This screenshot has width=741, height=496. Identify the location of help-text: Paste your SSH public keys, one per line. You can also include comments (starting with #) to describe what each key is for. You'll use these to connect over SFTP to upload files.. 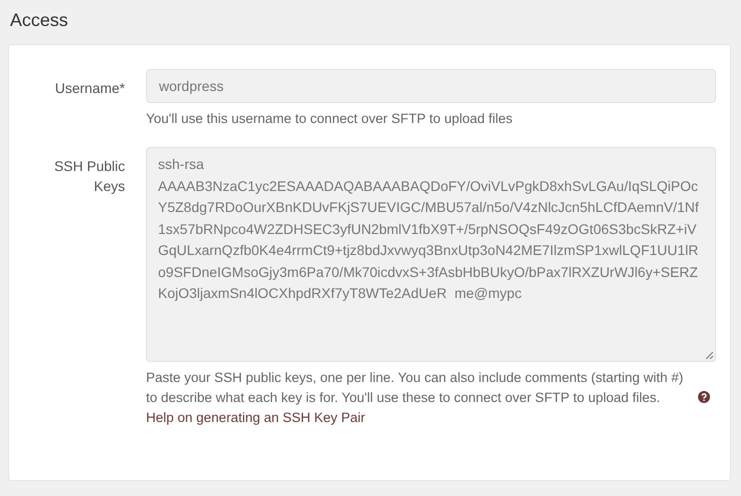
(415, 388).